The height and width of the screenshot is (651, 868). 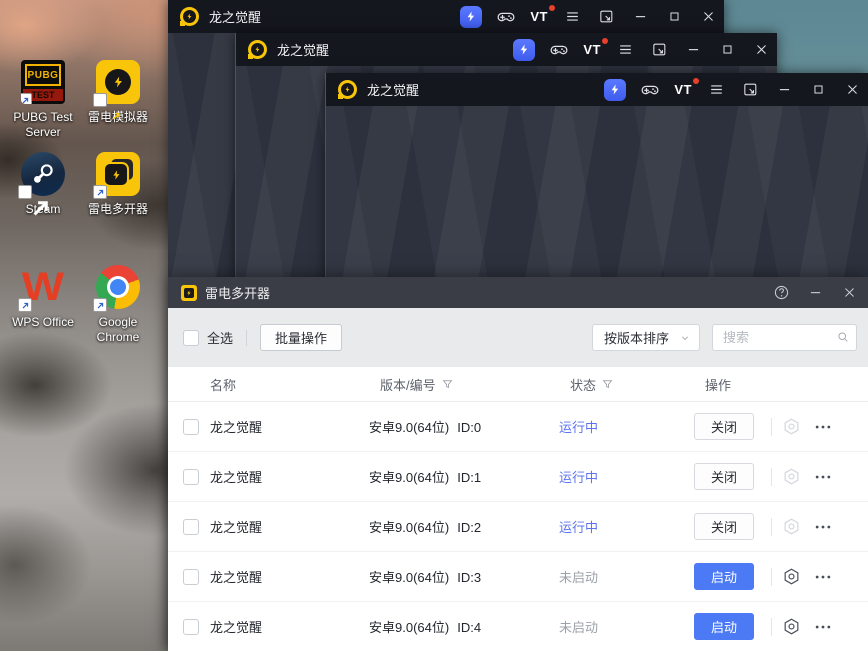 I want to click on help-icon, so click(x=781, y=293).